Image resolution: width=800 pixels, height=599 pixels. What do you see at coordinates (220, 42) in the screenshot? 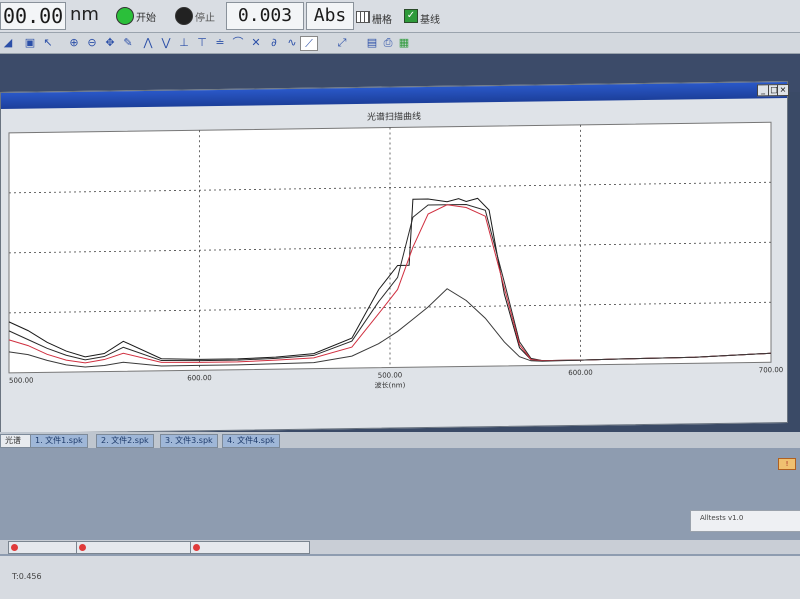
I see `baseline-icon: ≐` at bounding box center [220, 42].